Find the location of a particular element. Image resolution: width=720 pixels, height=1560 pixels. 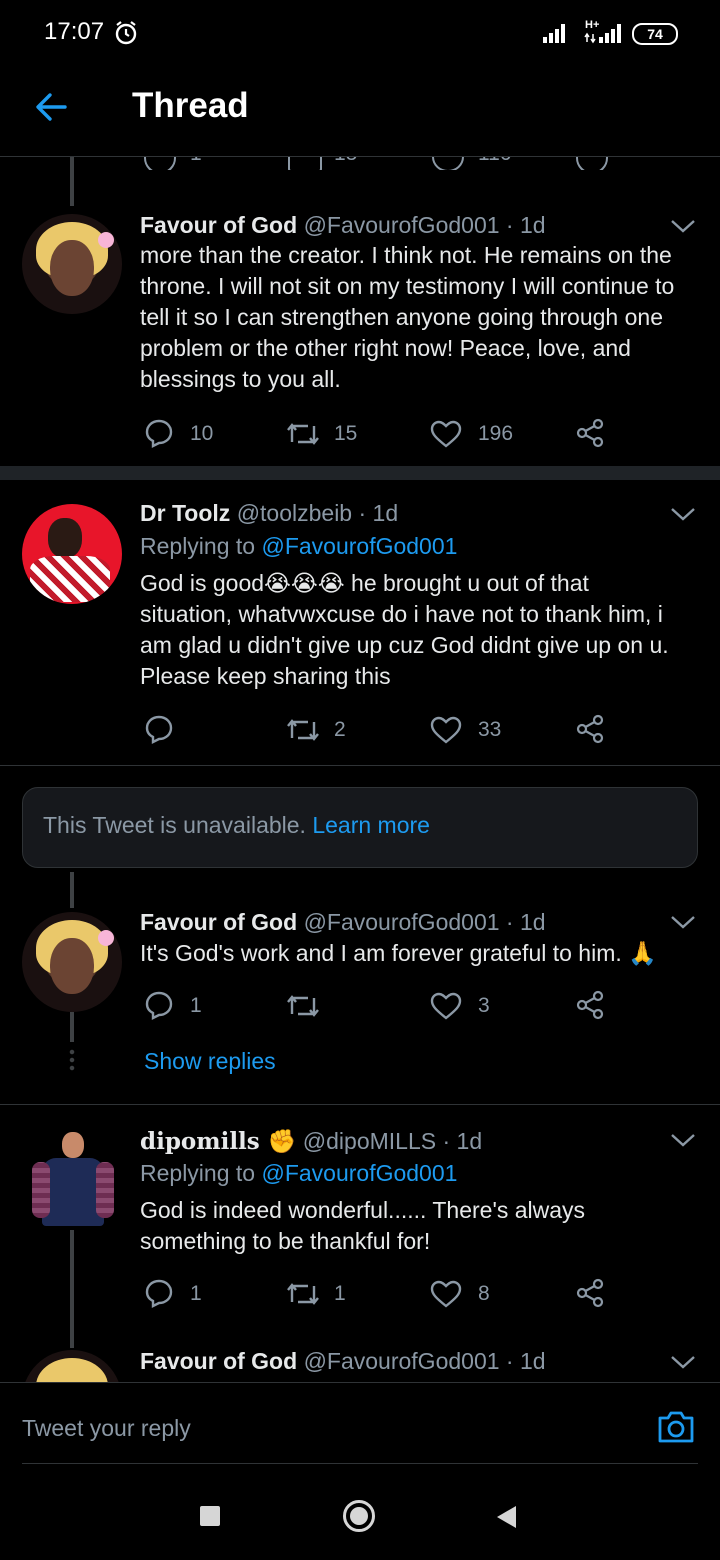

tweet-actions: 2 33 is located at coordinates (360, 729).